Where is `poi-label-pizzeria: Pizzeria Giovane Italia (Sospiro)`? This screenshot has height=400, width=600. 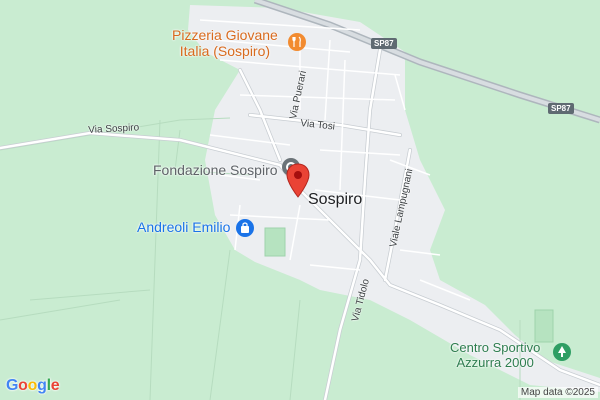
poi-label-pizzeria: Pizzeria Giovane Italia (Sospiro) is located at coordinates (225, 43).